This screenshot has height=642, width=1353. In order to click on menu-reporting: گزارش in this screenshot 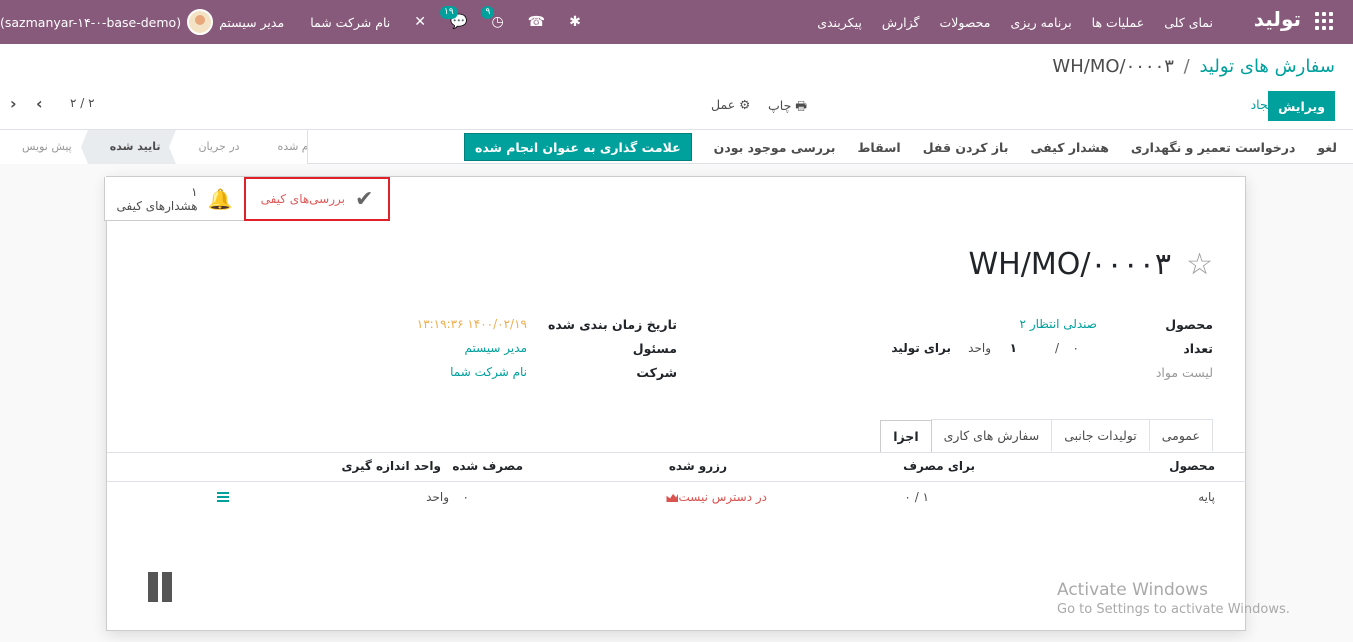, I will do `click(901, 22)`.